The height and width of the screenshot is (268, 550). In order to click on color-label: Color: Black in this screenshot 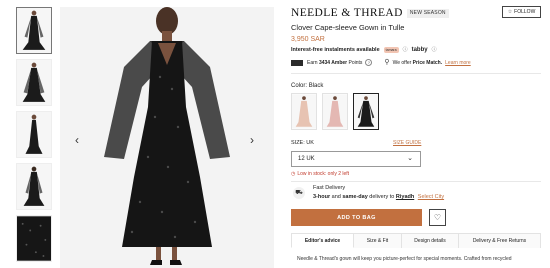, I will do `click(307, 86)`.